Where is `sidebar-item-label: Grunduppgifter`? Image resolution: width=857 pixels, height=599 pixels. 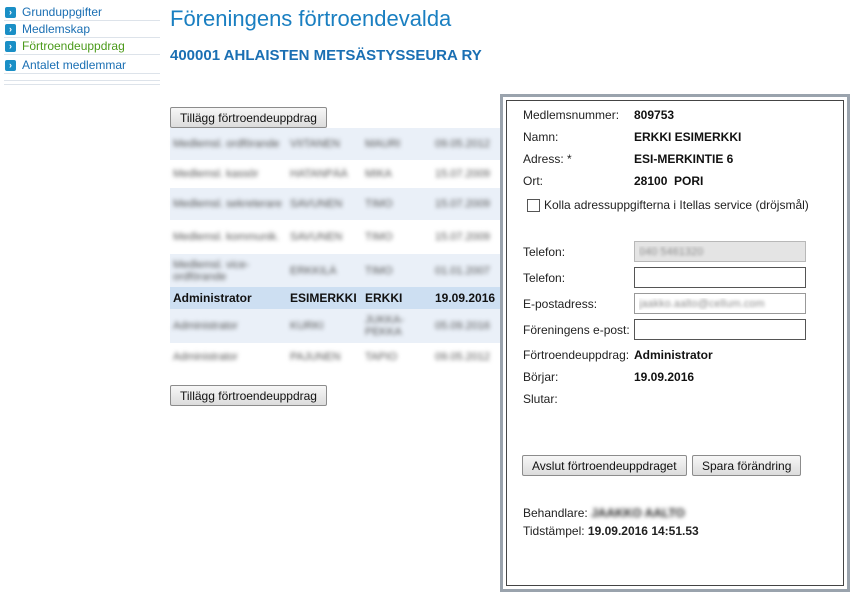 sidebar-item-label: Grunduppgifter is located at coordinates (62, 12).